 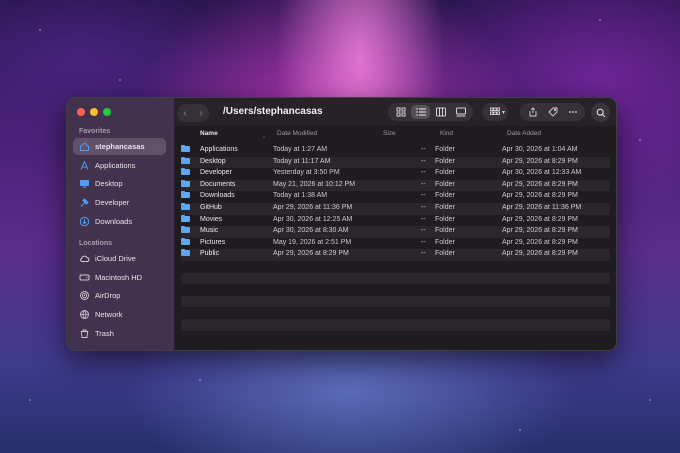 I want to click on date-modified: Today at 1:27 AM, so click(x=300, y=149).